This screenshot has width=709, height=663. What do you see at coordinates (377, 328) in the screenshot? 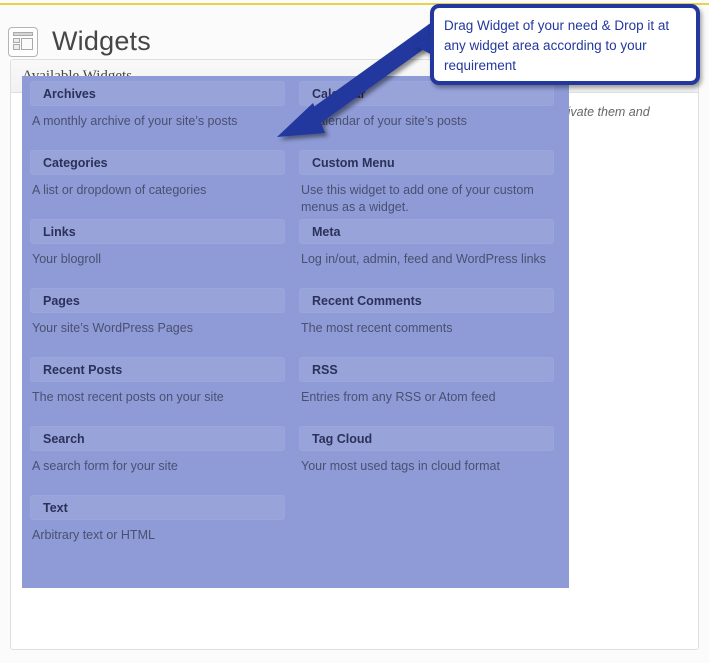
I see `widget-item-description: The most recent comments` at bounding box center [377, 328].